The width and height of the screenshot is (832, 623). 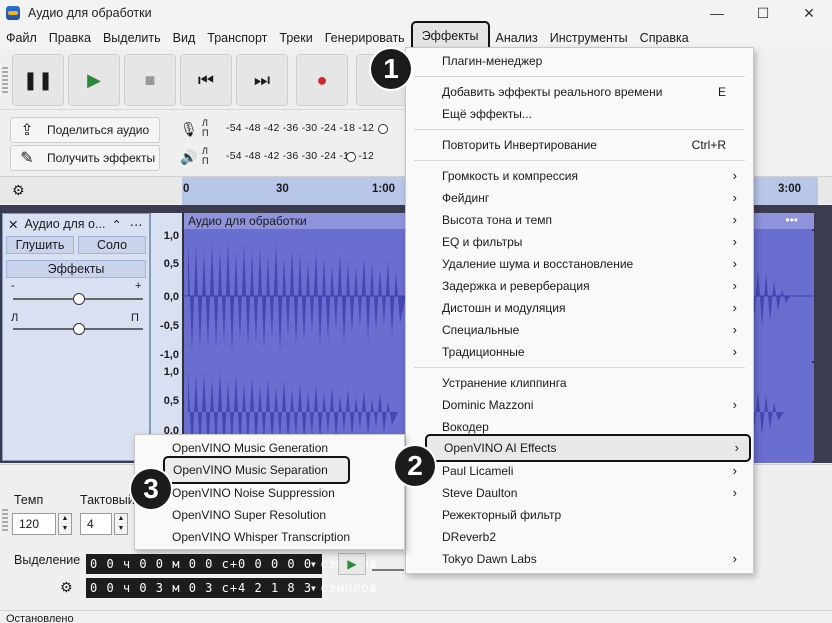 I want to click on selection-start-value: 0 0 ч 0 0 м 0 0 с+0 0 0 0 0 сэмплов, so click(x=234, y=564).